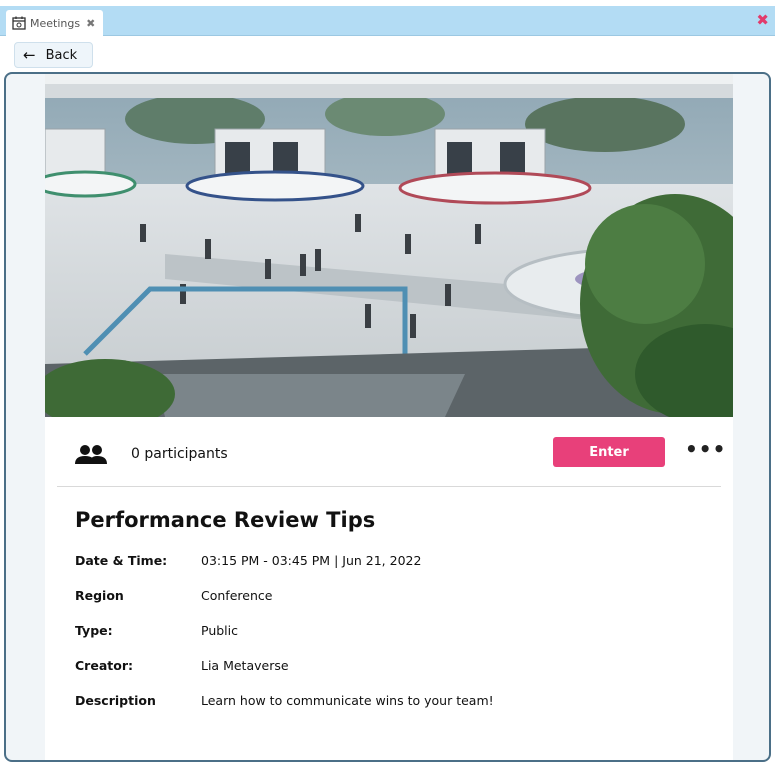 The width and height of the screenshot is (775, 765). Describe the element at coordinates (245, 665) in the screenshot. I see `detail-value: Lia Metaverse` at that location.